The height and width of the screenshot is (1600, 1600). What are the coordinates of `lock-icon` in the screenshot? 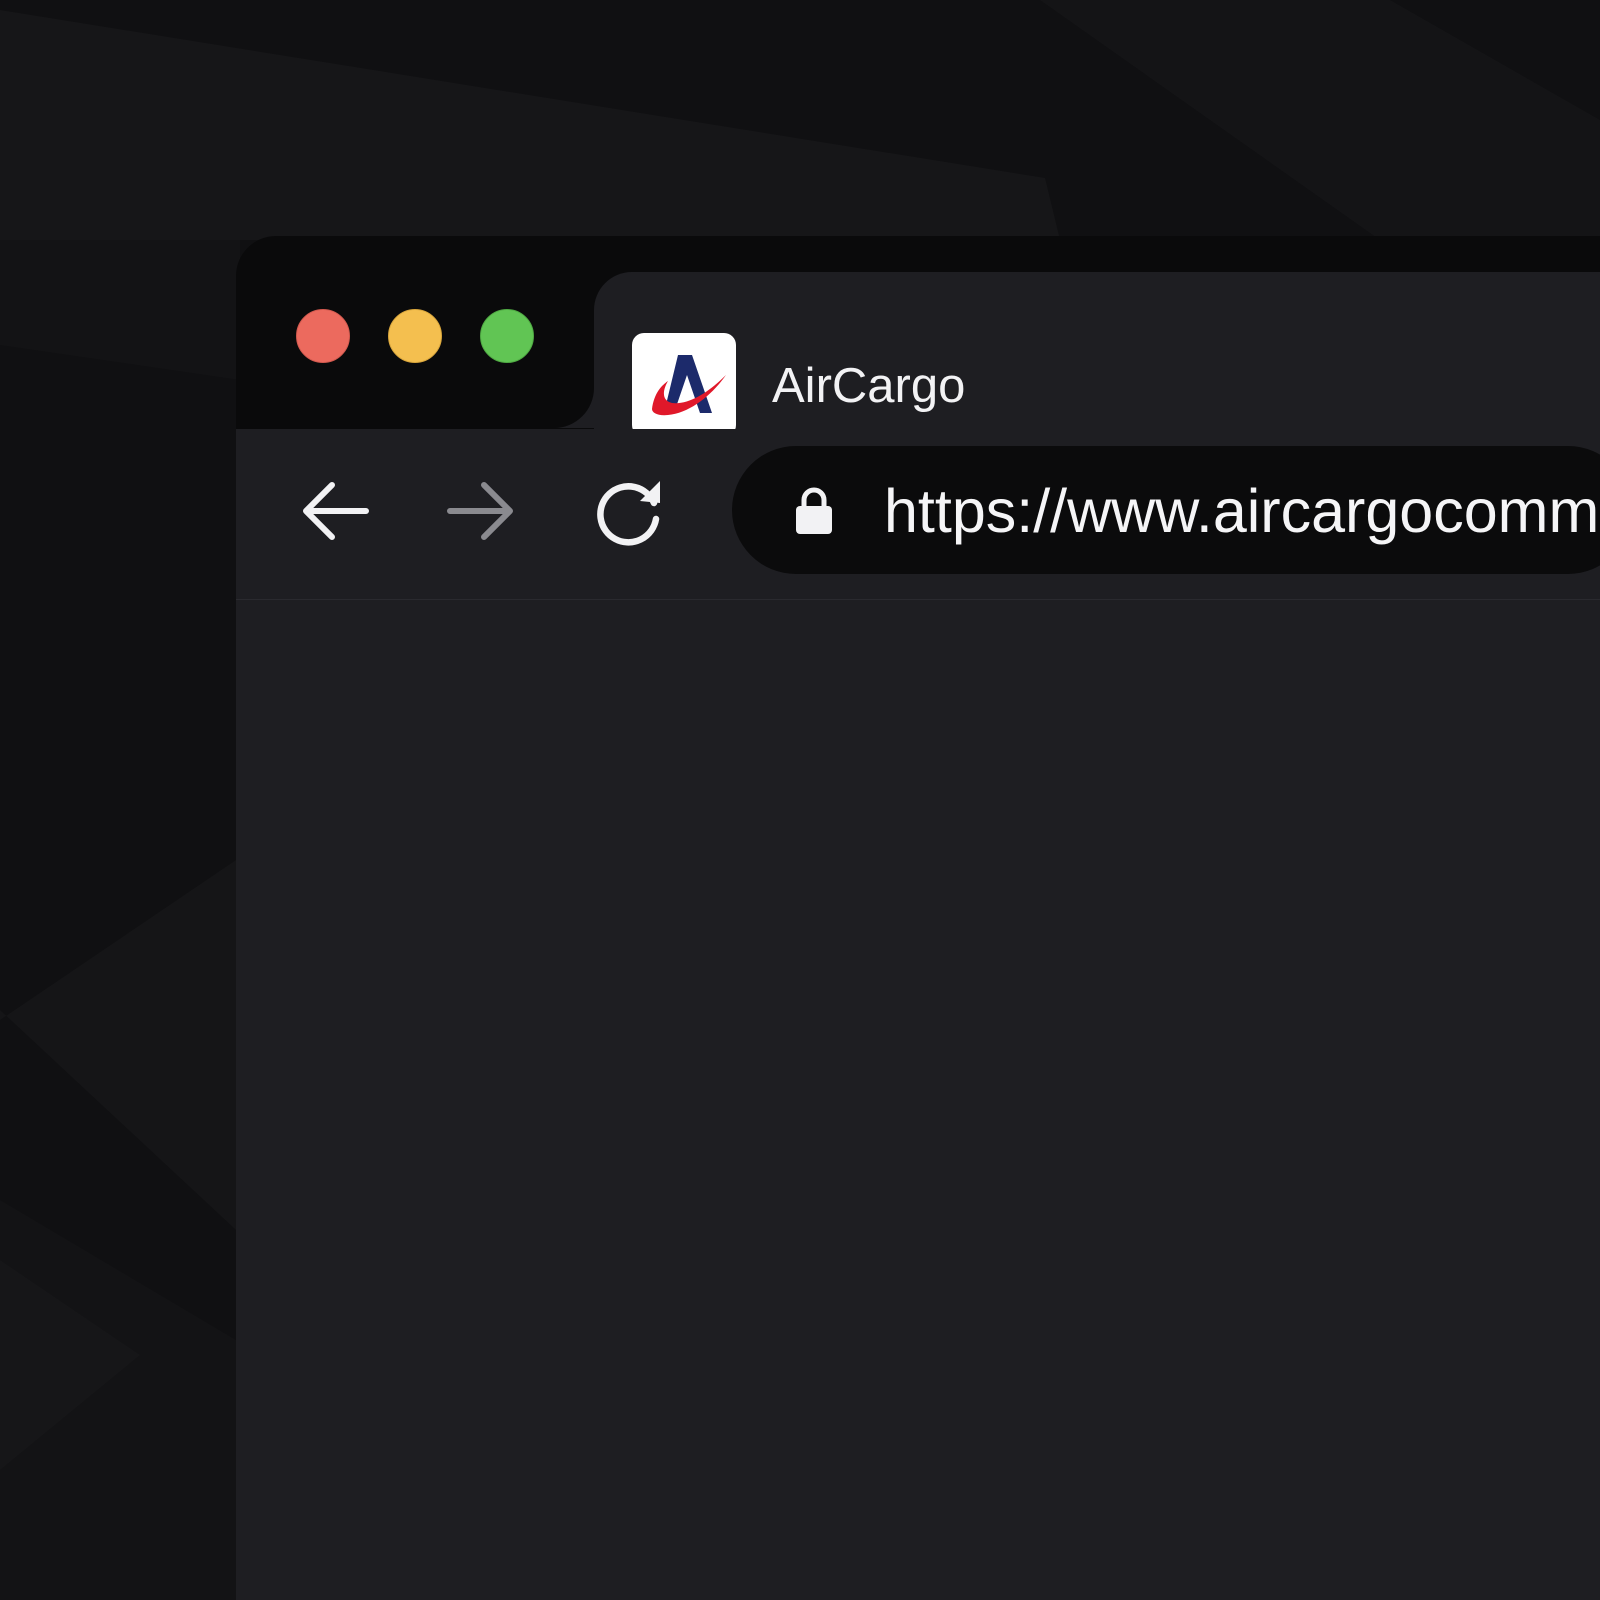 It's located at (814, 511).